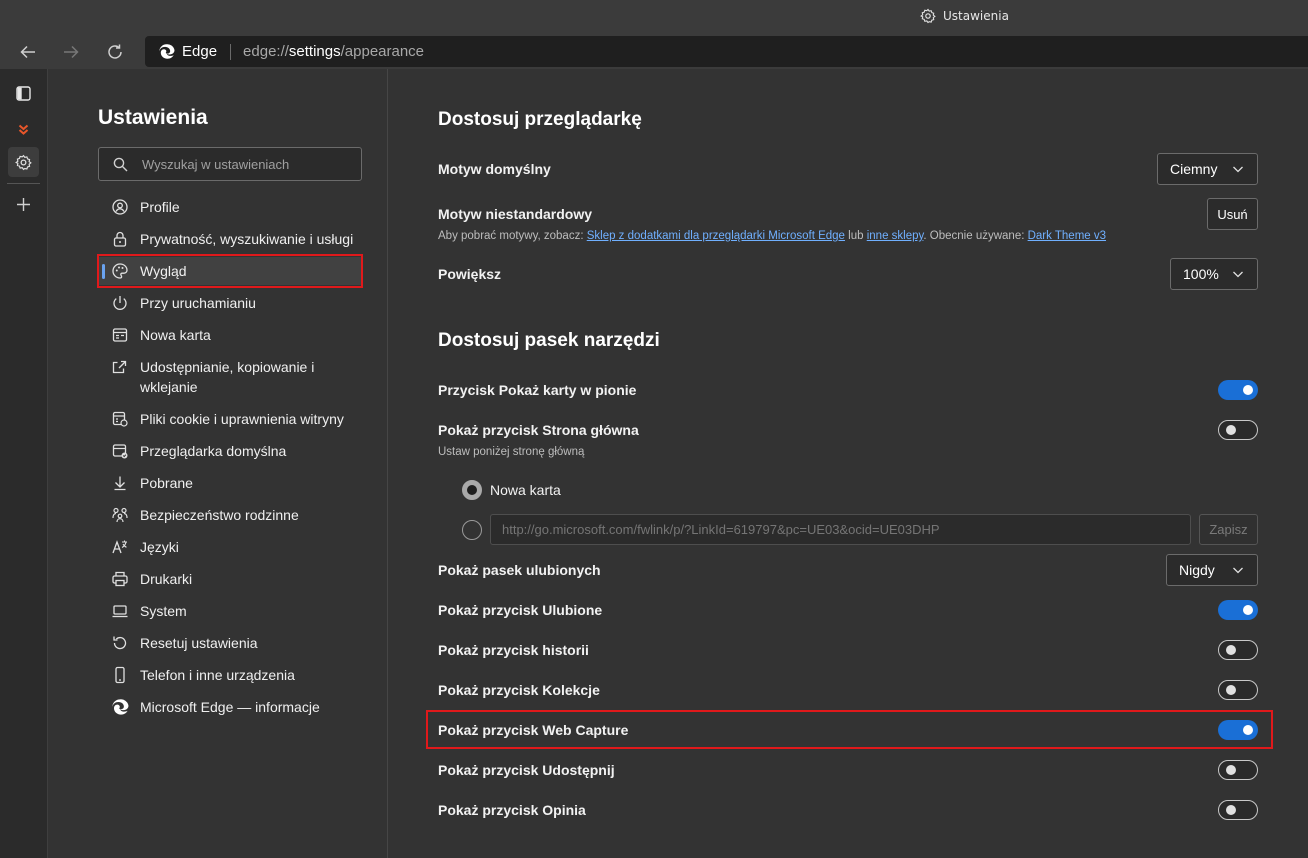  Describe the element at coordinates (120, 483) in the screenshot. I see `download-icon` at that location.